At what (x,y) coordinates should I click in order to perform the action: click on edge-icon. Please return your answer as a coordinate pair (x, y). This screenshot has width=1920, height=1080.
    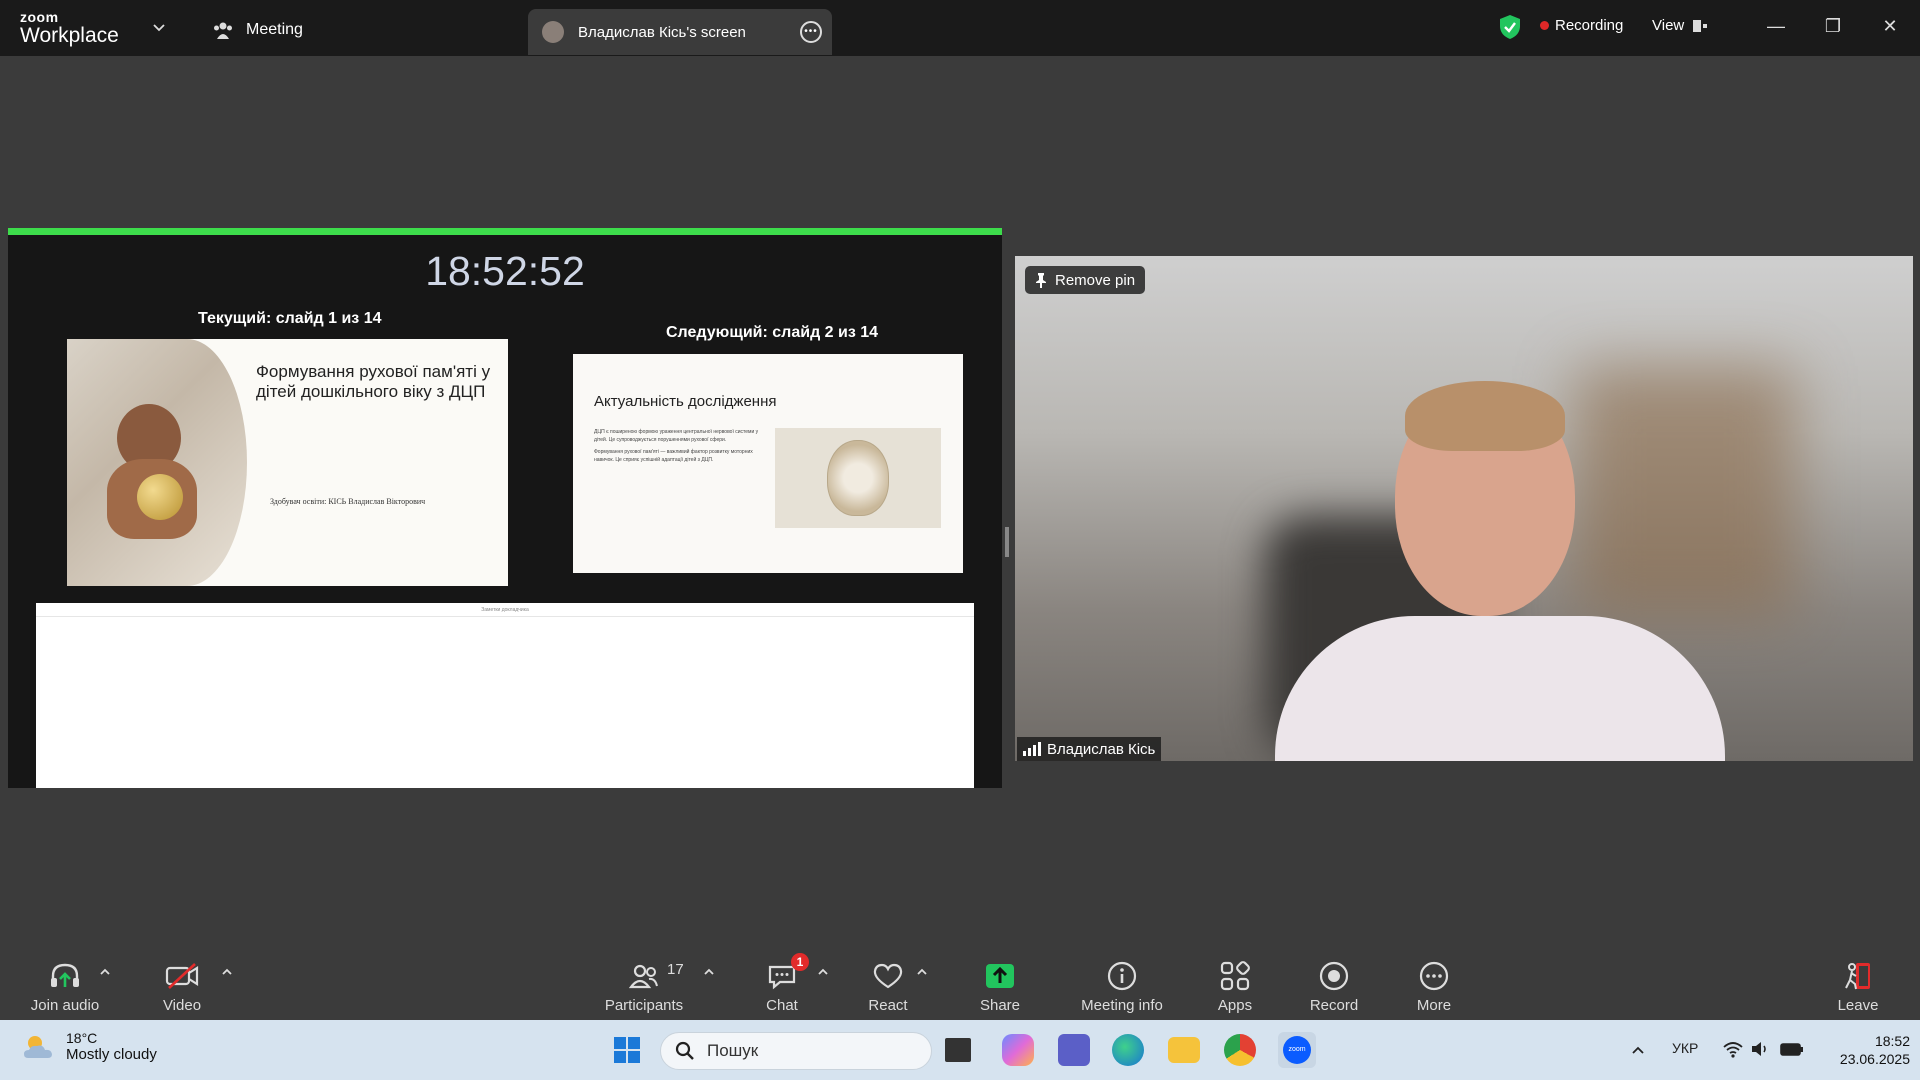
    Looking at the image, I should click on (1128, 1050).